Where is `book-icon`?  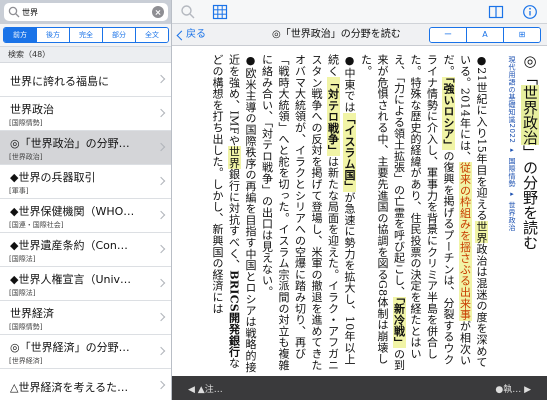 book-icon is located at coordinates (496, 12).